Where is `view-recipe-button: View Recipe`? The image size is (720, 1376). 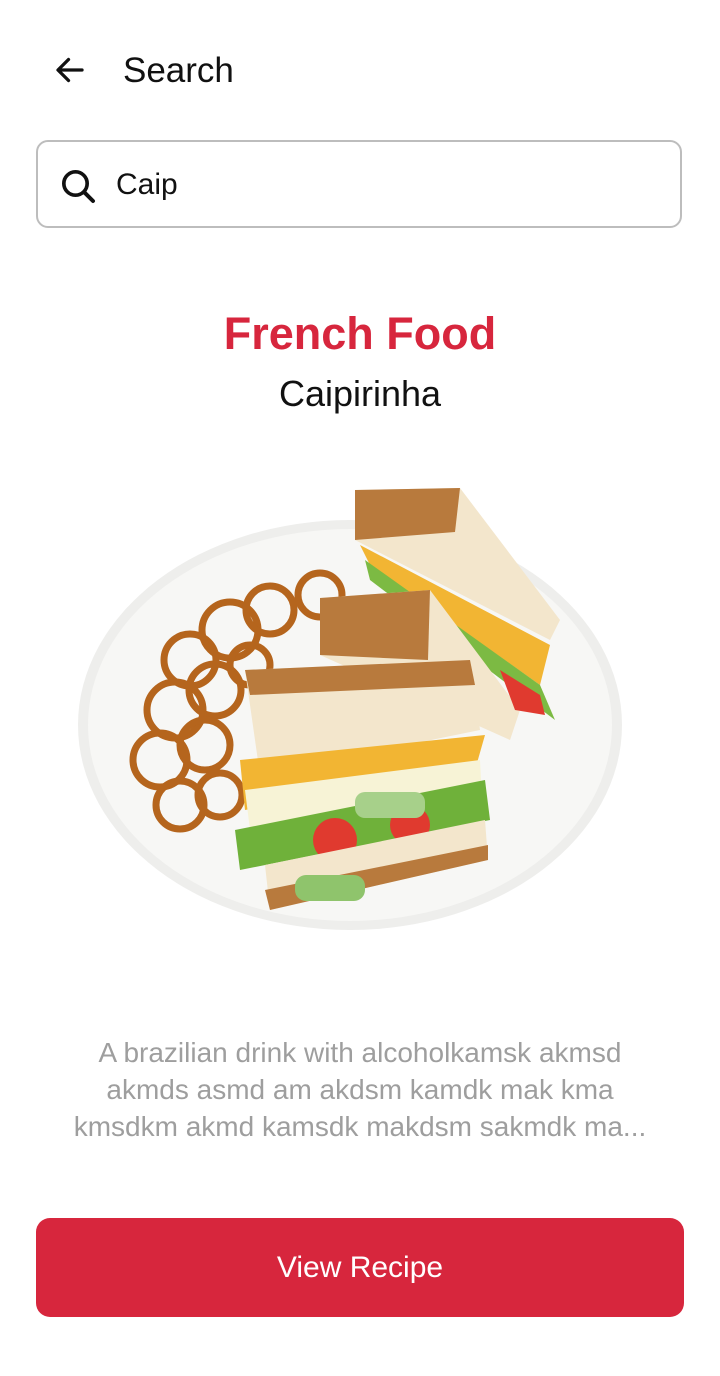
view-recipe-button: View Recipe is located at coordinates (360, 1267).